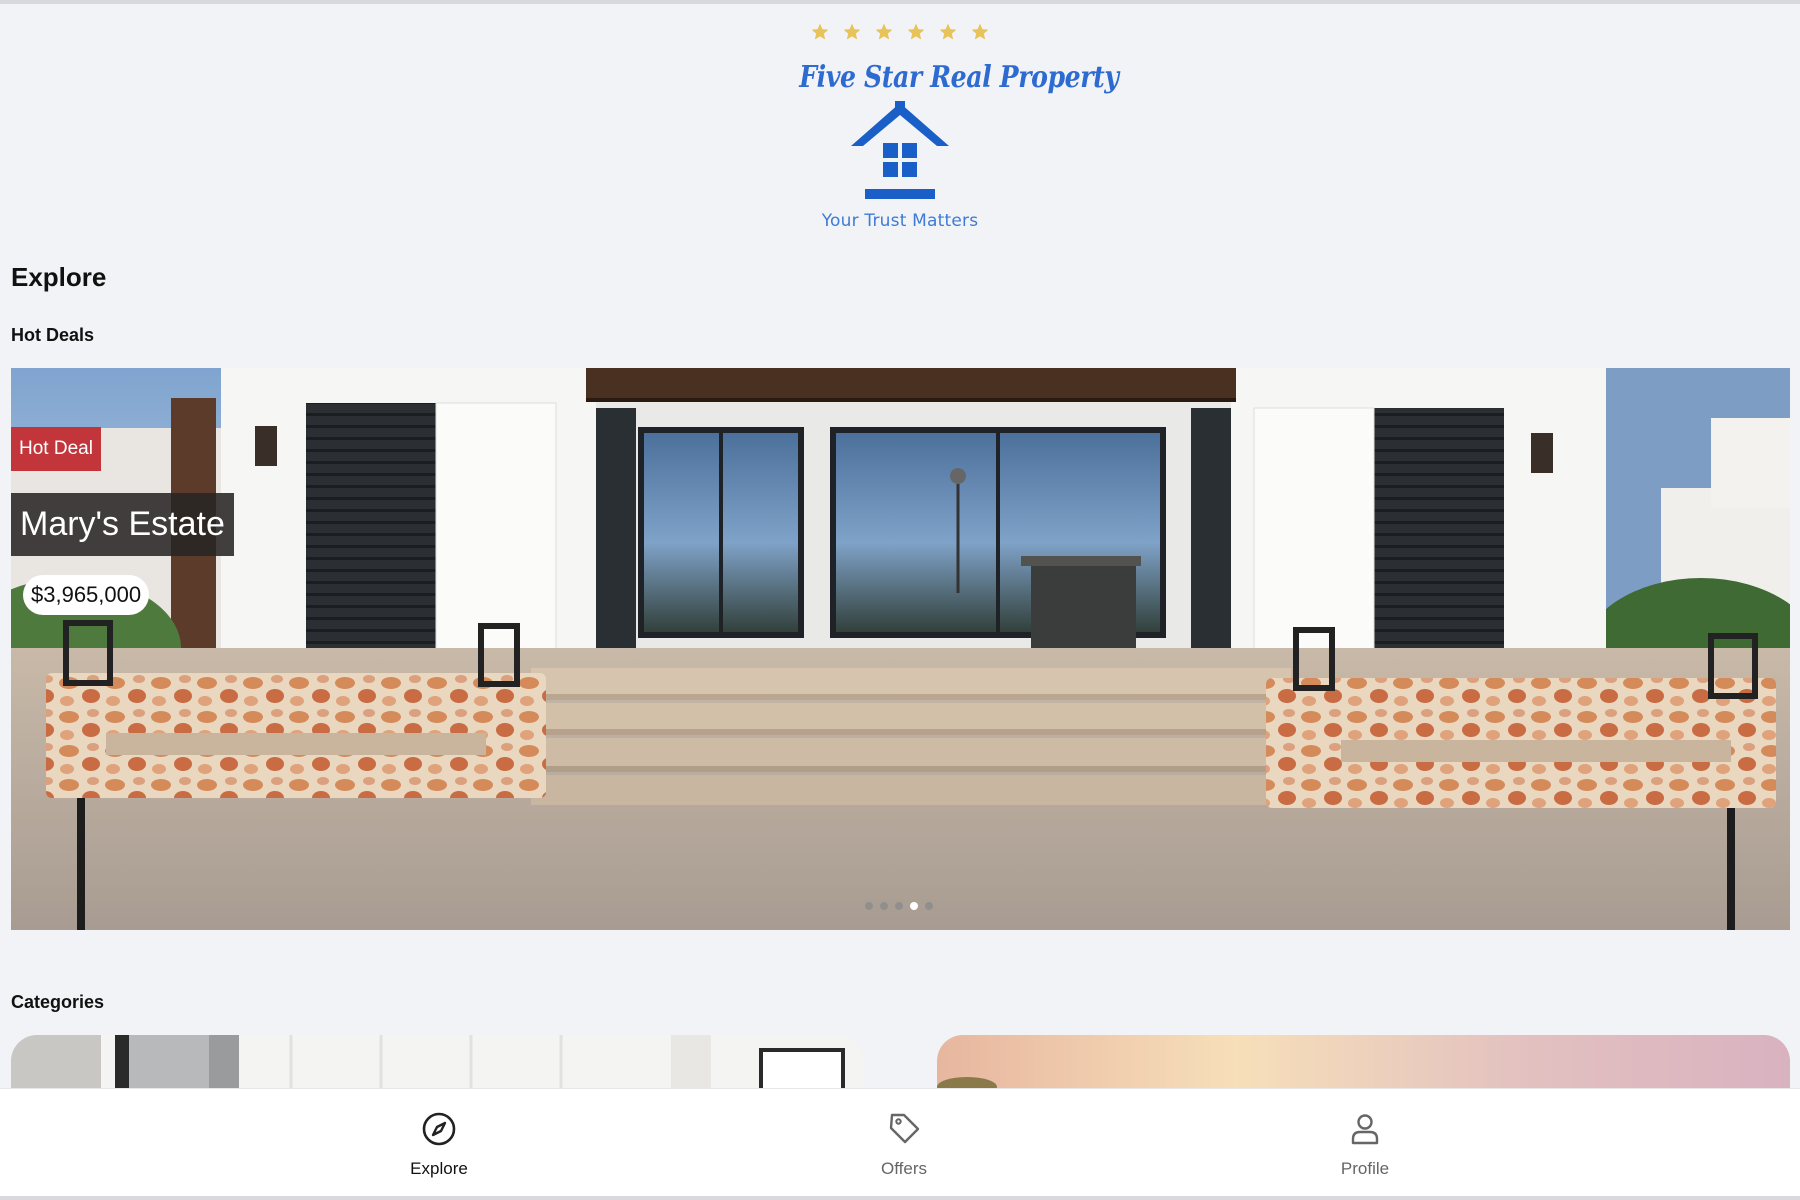  I want to click on nav-offers: Offers, so click(904, 1144).